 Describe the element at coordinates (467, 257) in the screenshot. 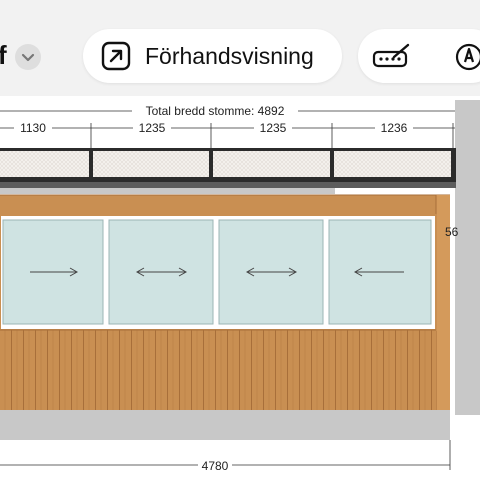

I see `grey-panel-right` at that location.